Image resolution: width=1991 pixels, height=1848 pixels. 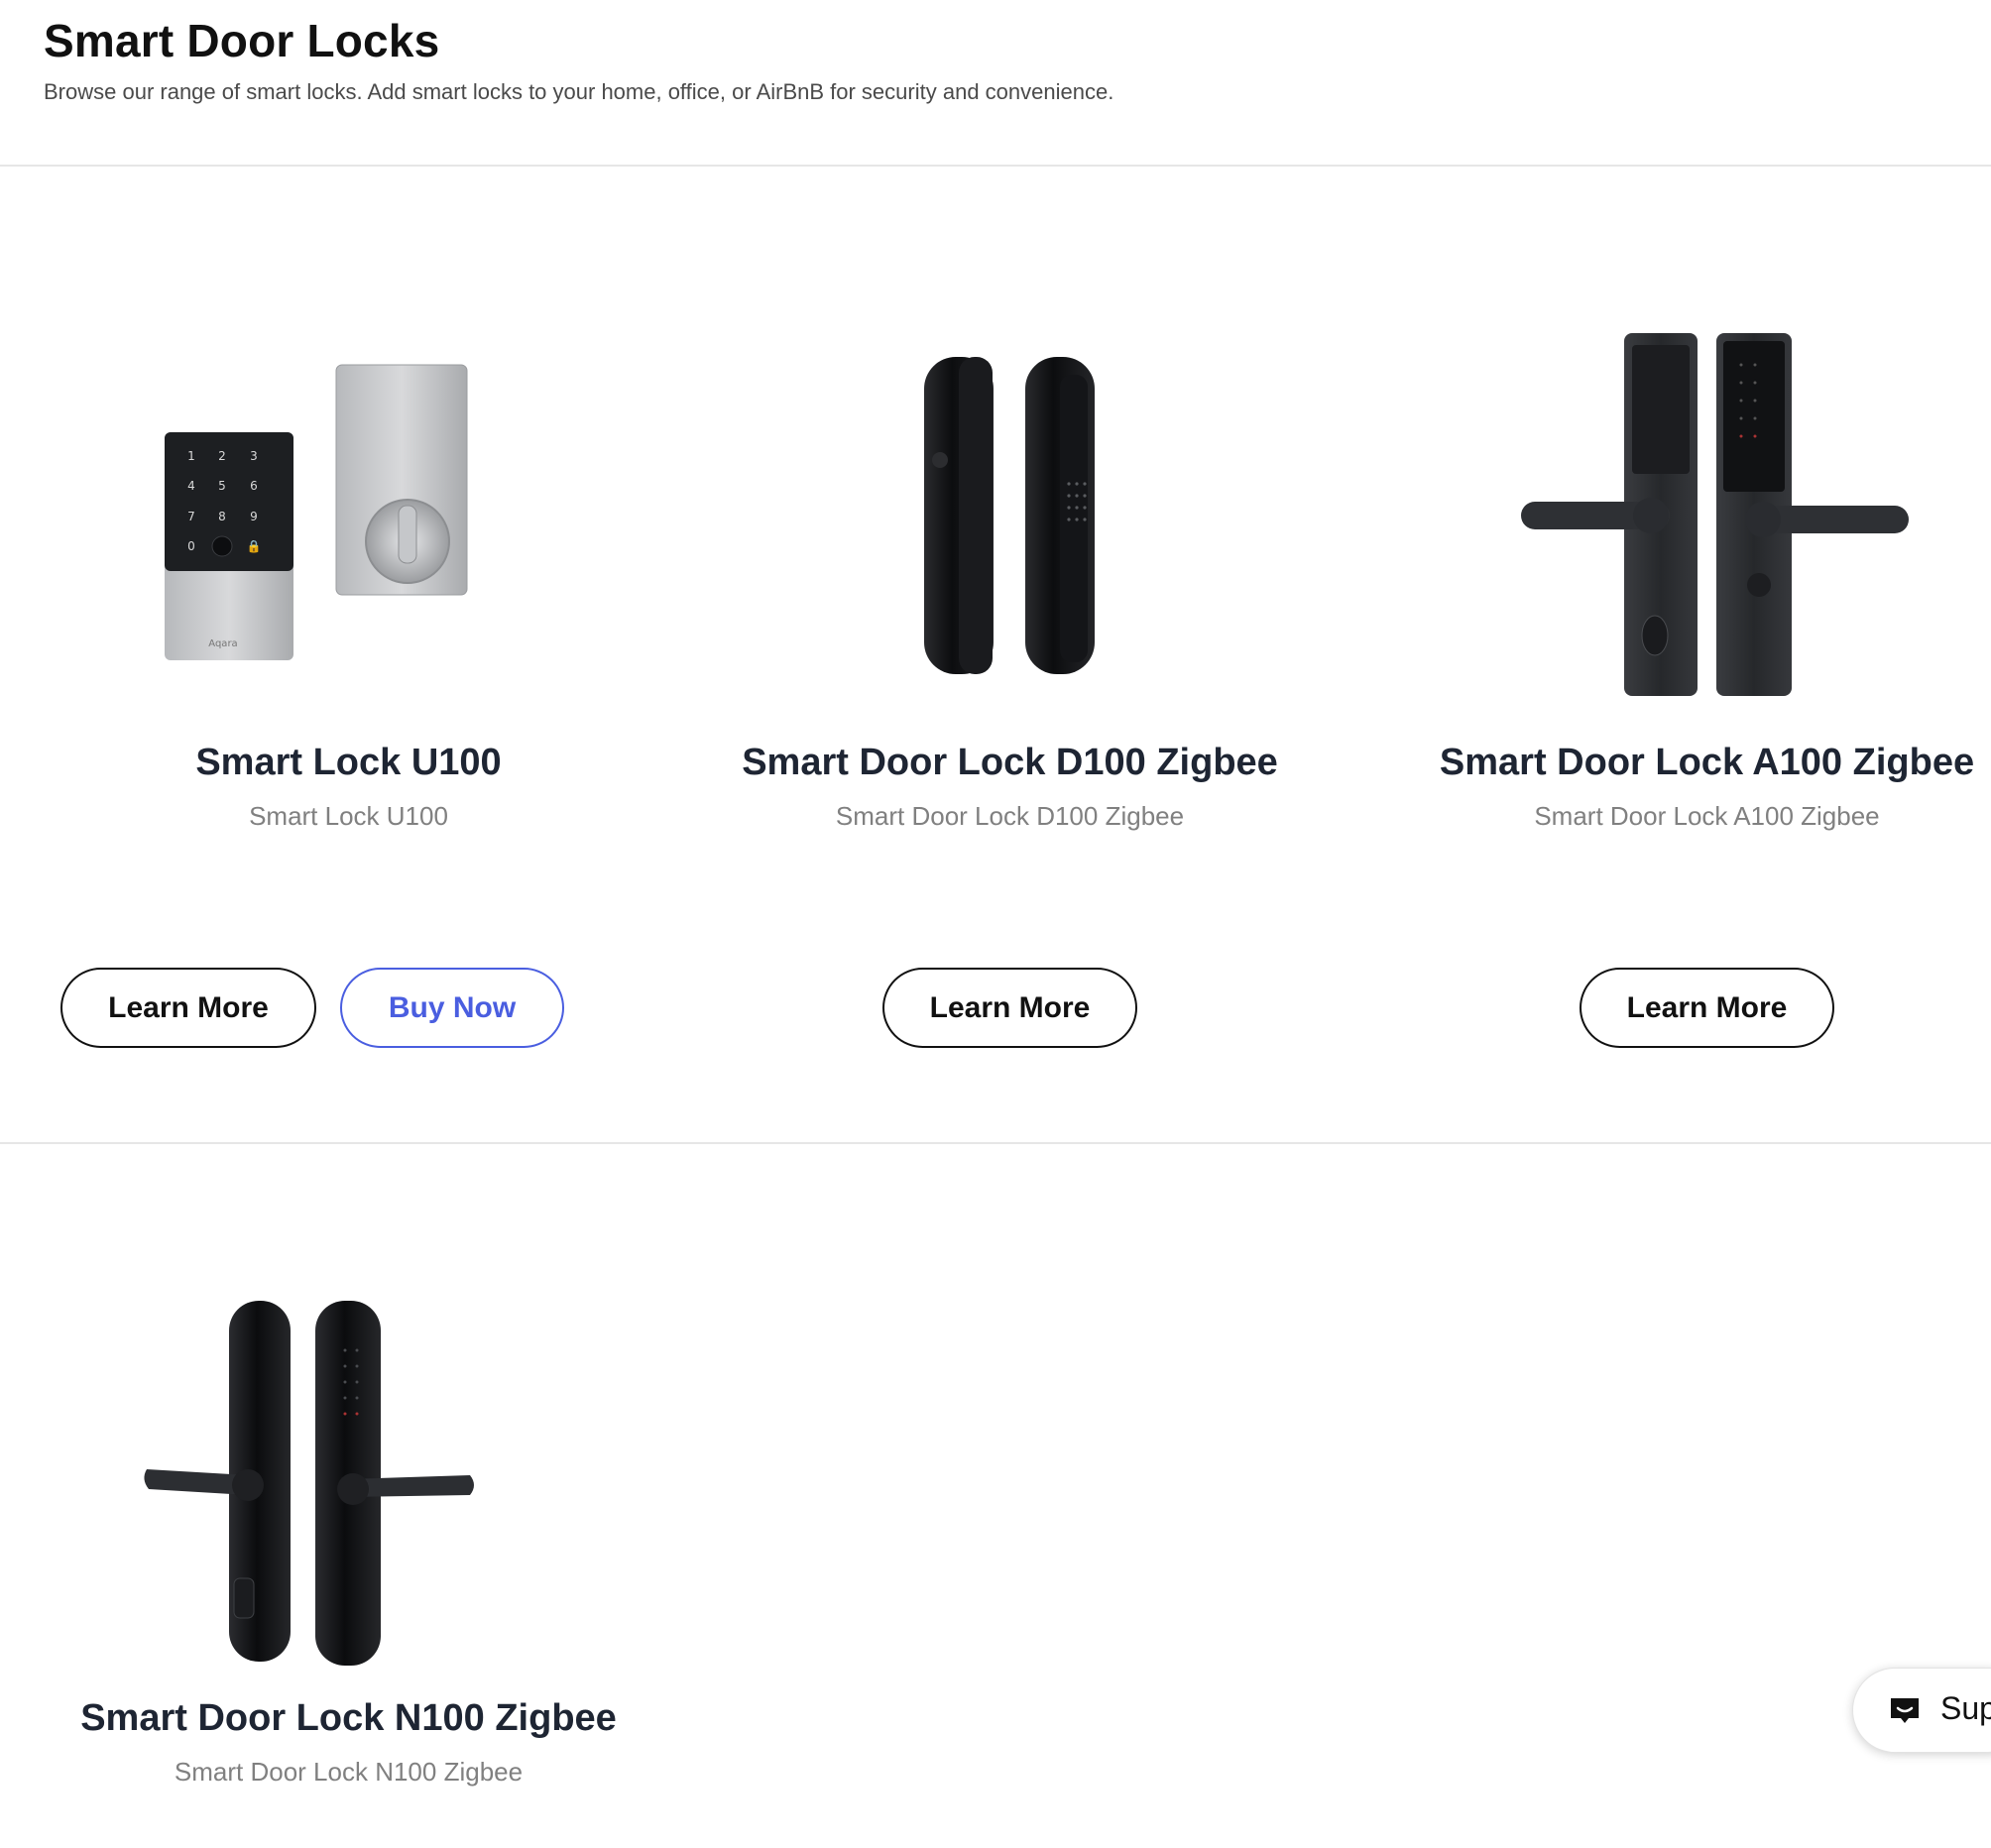 I want to click on product-name: Smart Door Lock A100 Zigbee, so click(x=1707, y=762).